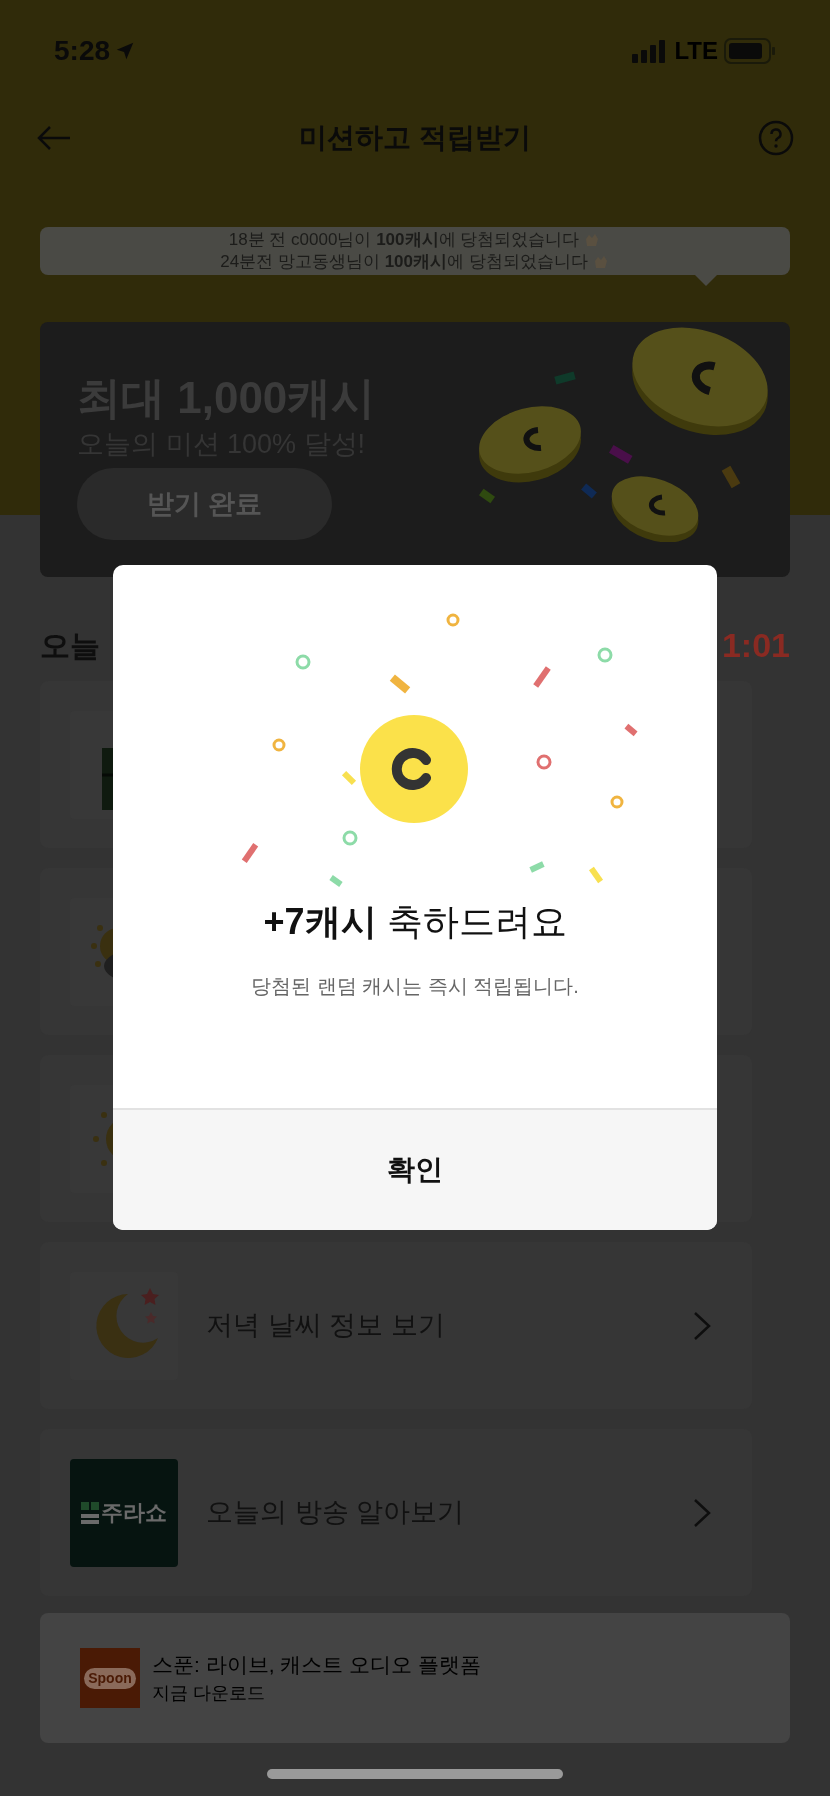 Image resolution: width=830 pixels, height=1796 pixels. Describe the element at coordinates (755, 645) in the screenshot. I see `countdown-timer: 1:01` at that location.